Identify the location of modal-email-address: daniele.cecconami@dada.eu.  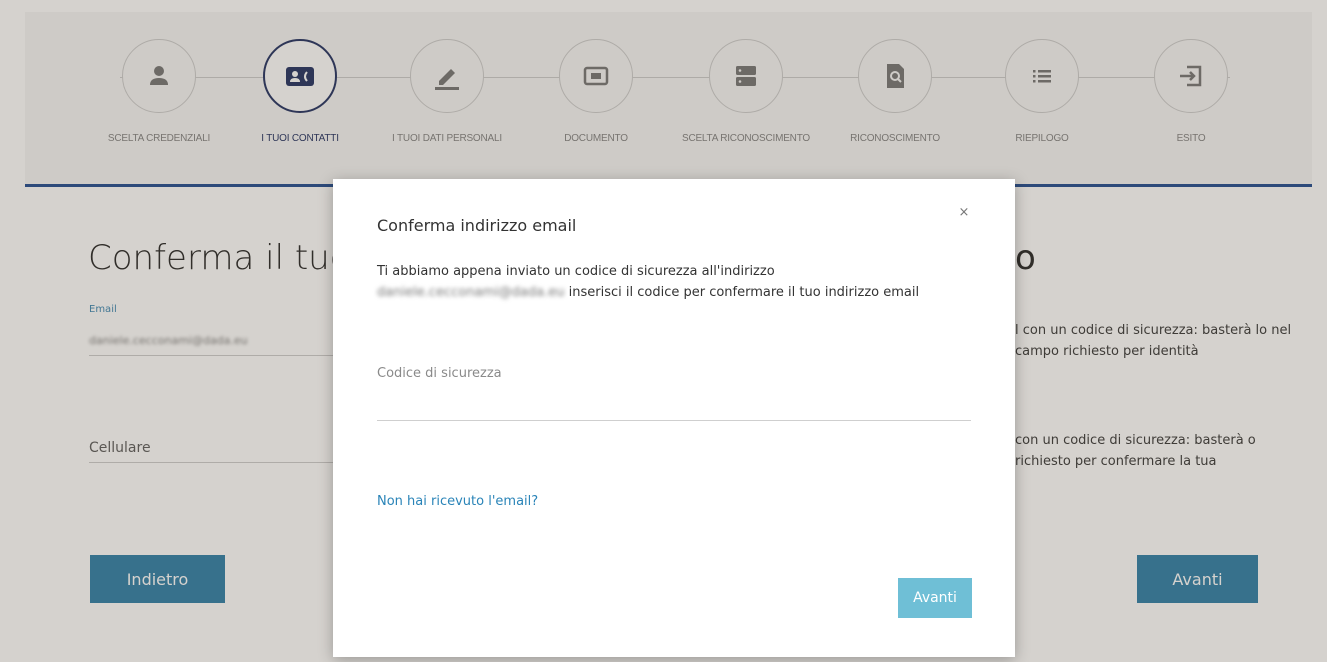
(471, 292).